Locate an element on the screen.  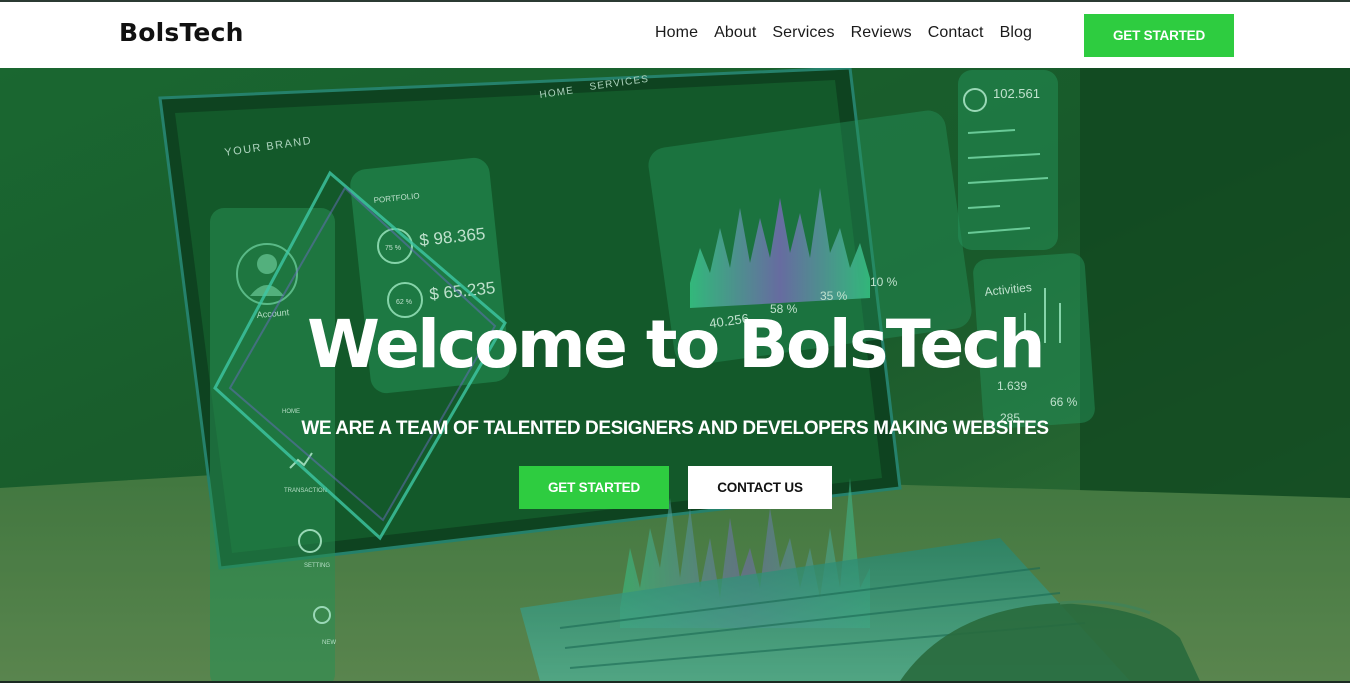
nav-home: Home is located at coordinates (676, 33).